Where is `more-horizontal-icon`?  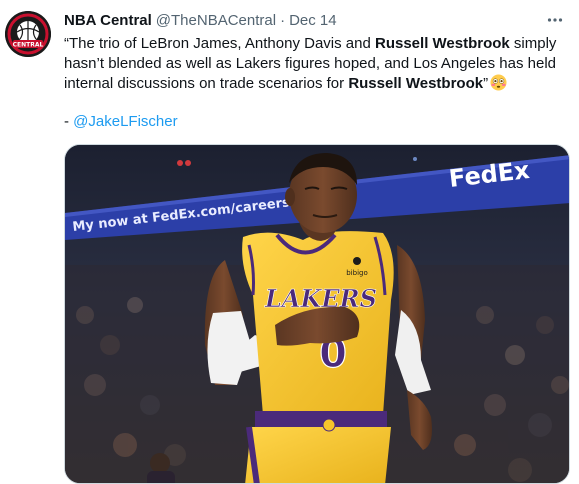 more-horizontal-icon is located at coordinates (555, 20).